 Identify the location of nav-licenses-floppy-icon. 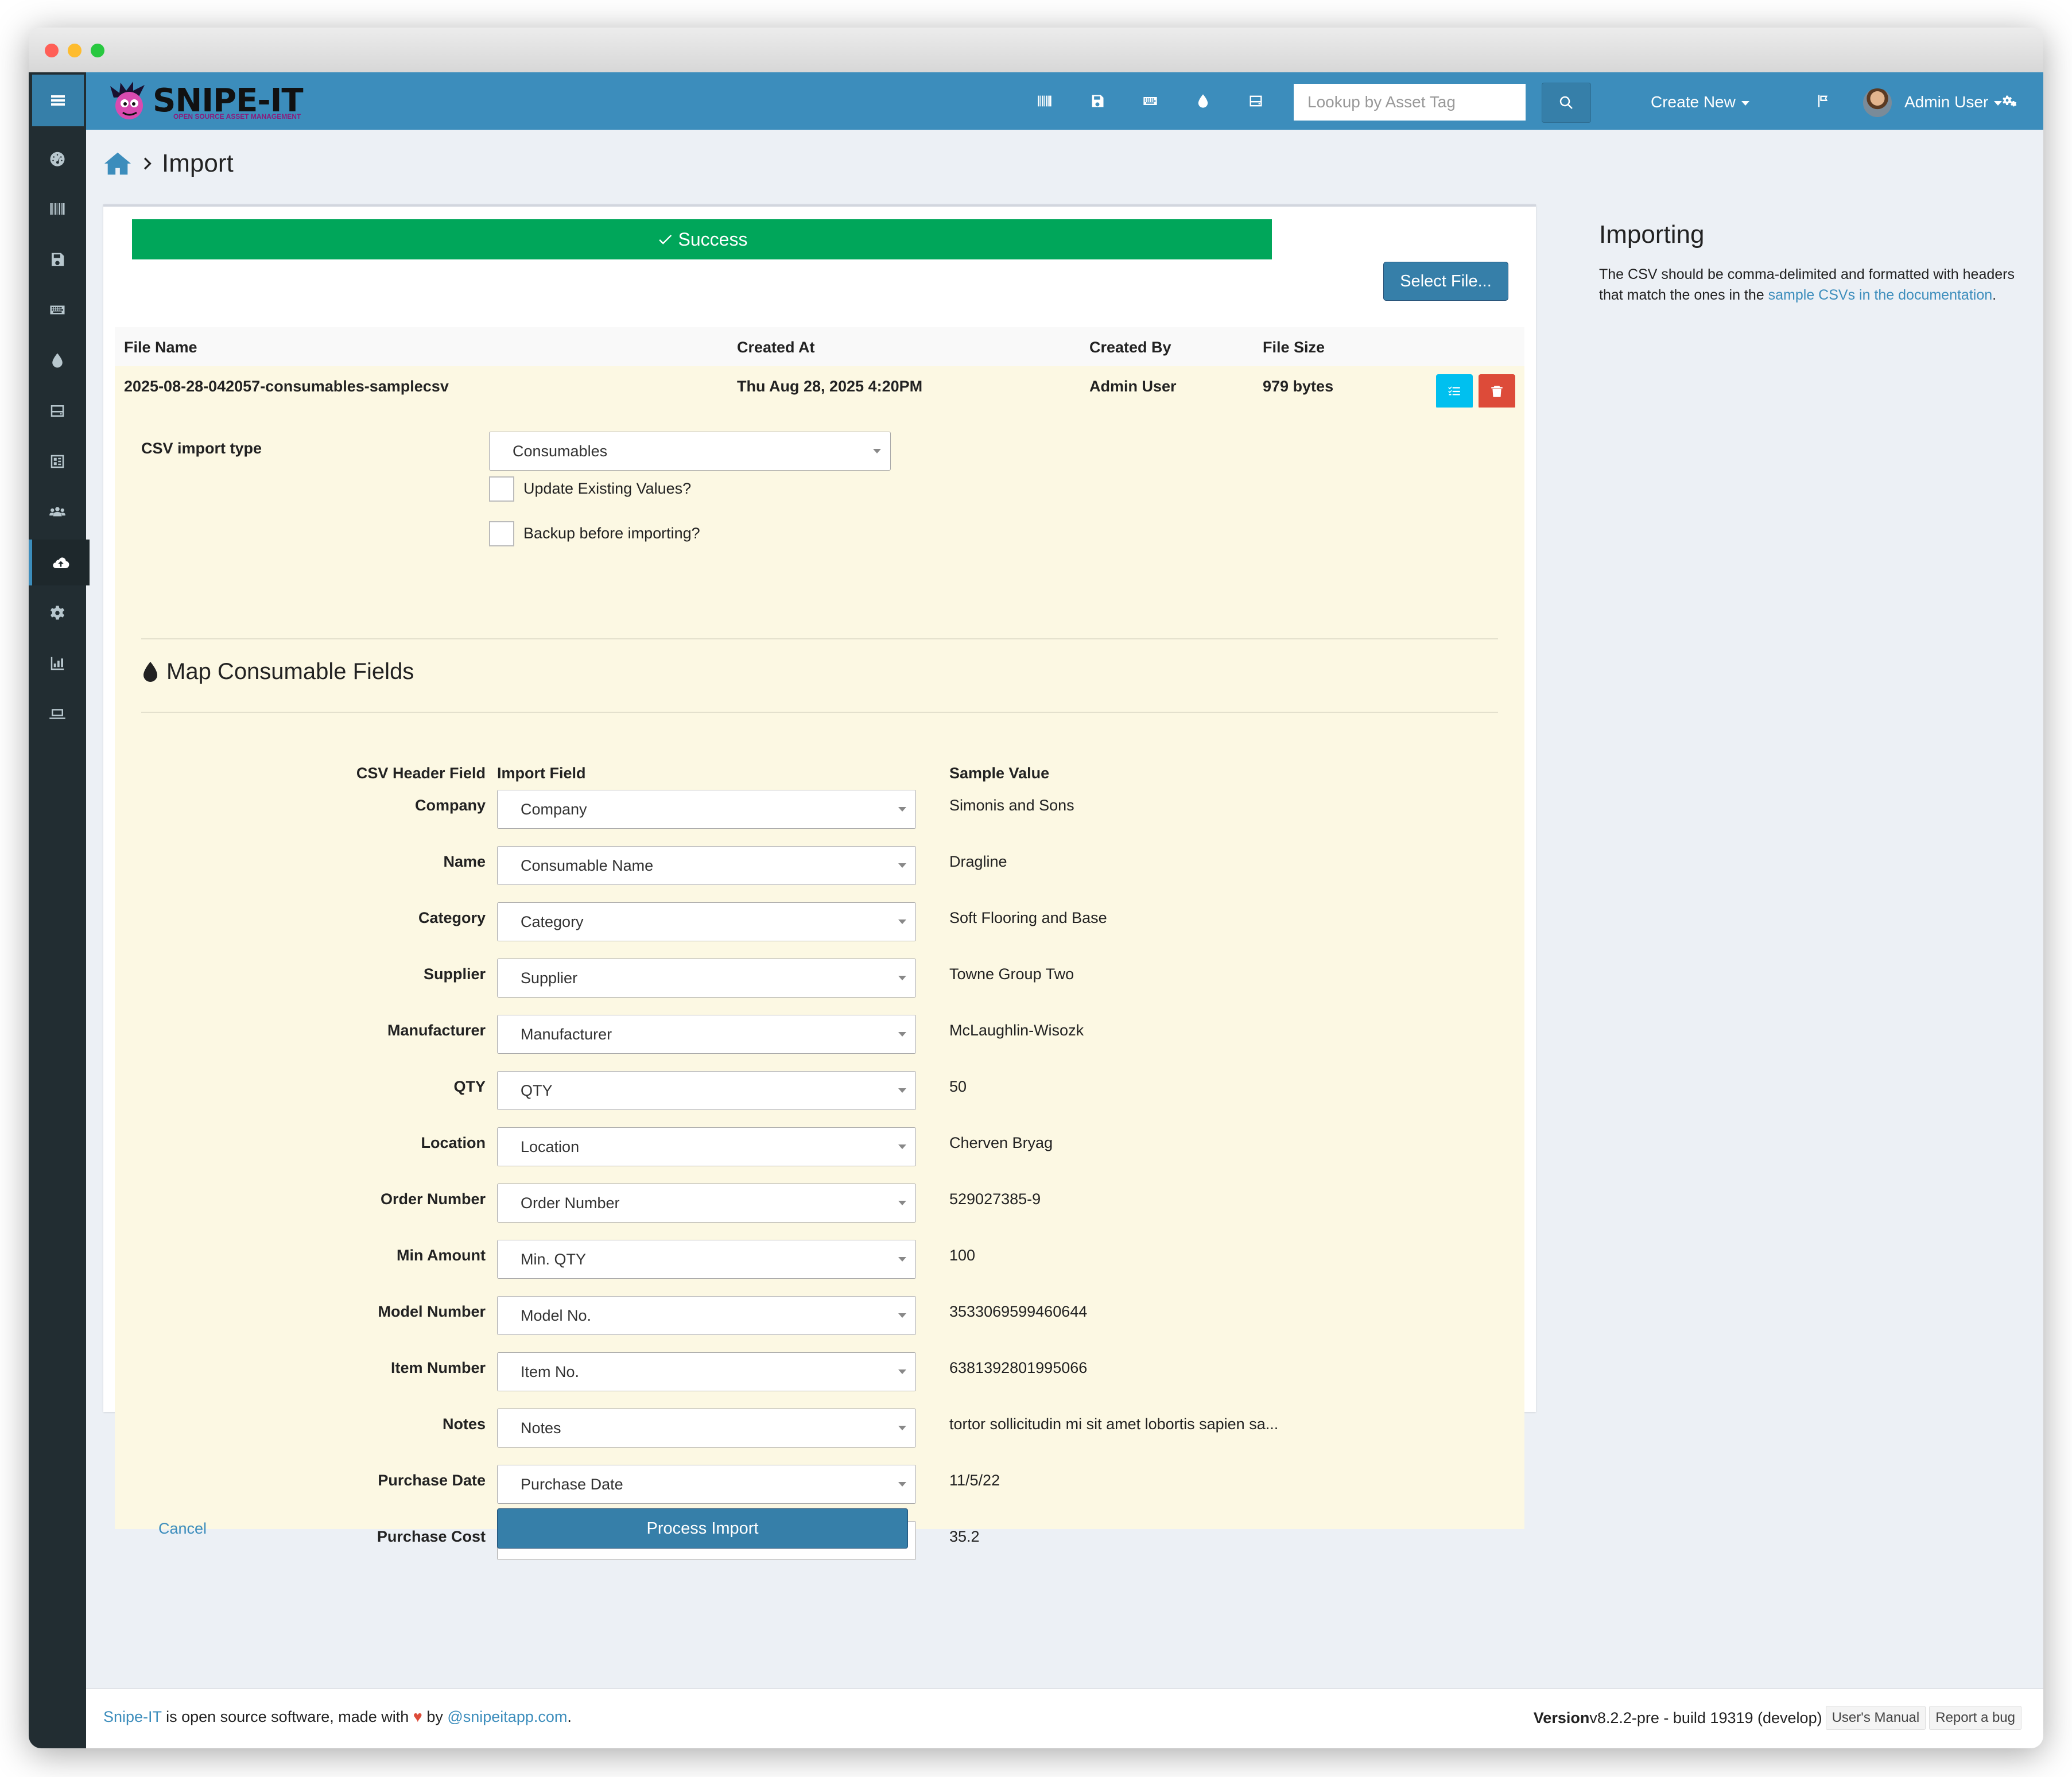
(1098, 101).